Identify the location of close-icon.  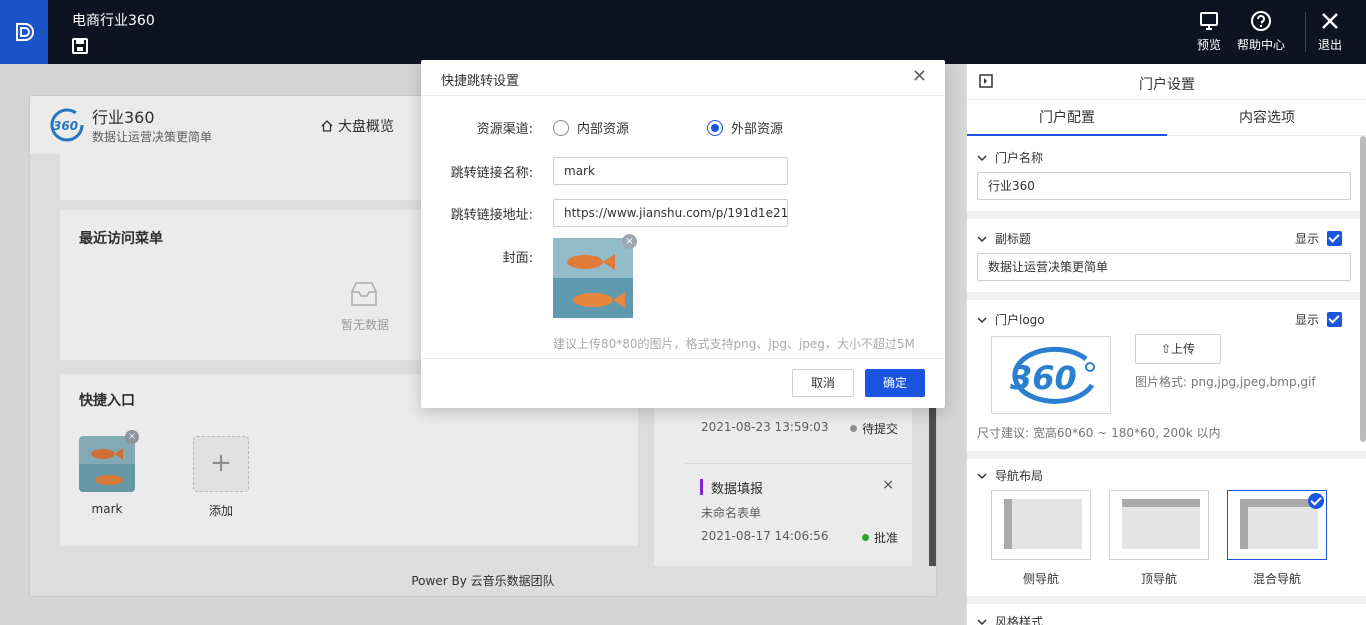
(1330, 21).